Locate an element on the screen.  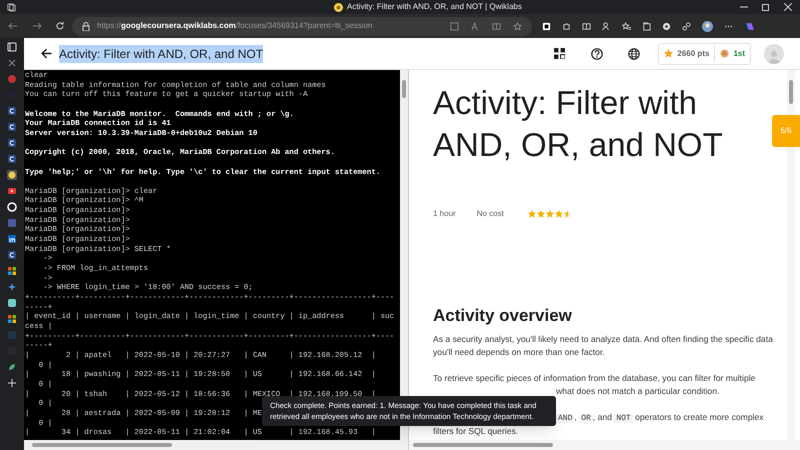
x-logo-icon is located at coordinates (12, 63).